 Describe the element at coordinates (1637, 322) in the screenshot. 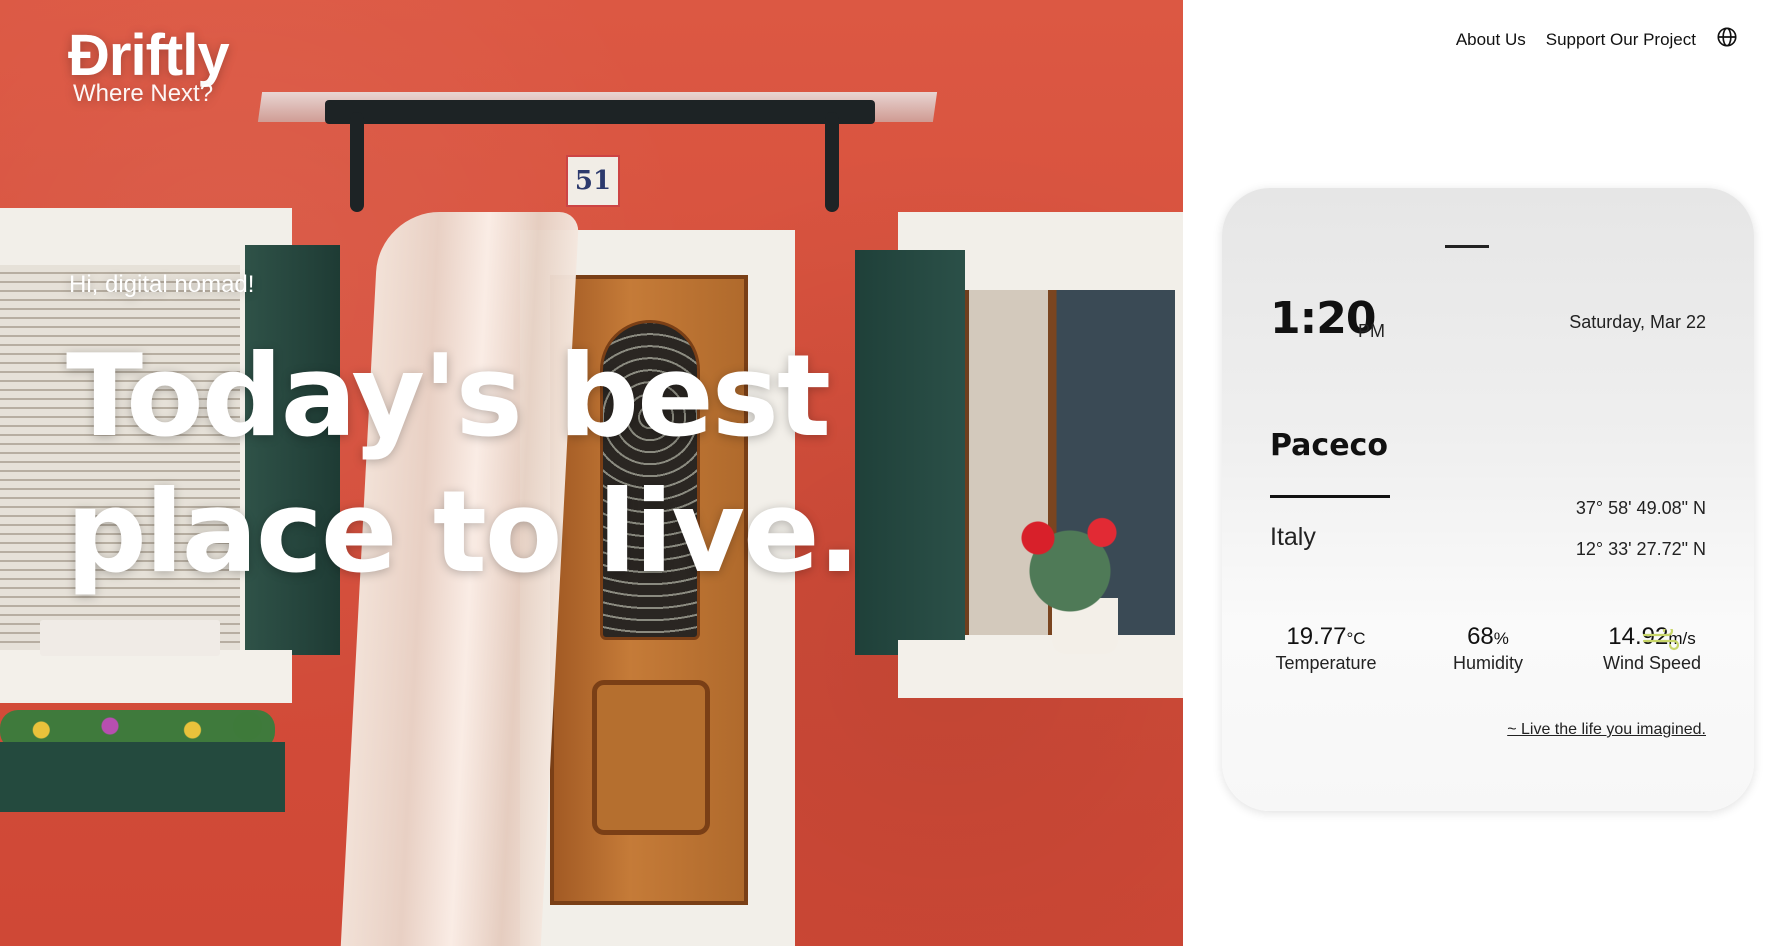

I see `local-date: Saturday, Mar 22` at that location.